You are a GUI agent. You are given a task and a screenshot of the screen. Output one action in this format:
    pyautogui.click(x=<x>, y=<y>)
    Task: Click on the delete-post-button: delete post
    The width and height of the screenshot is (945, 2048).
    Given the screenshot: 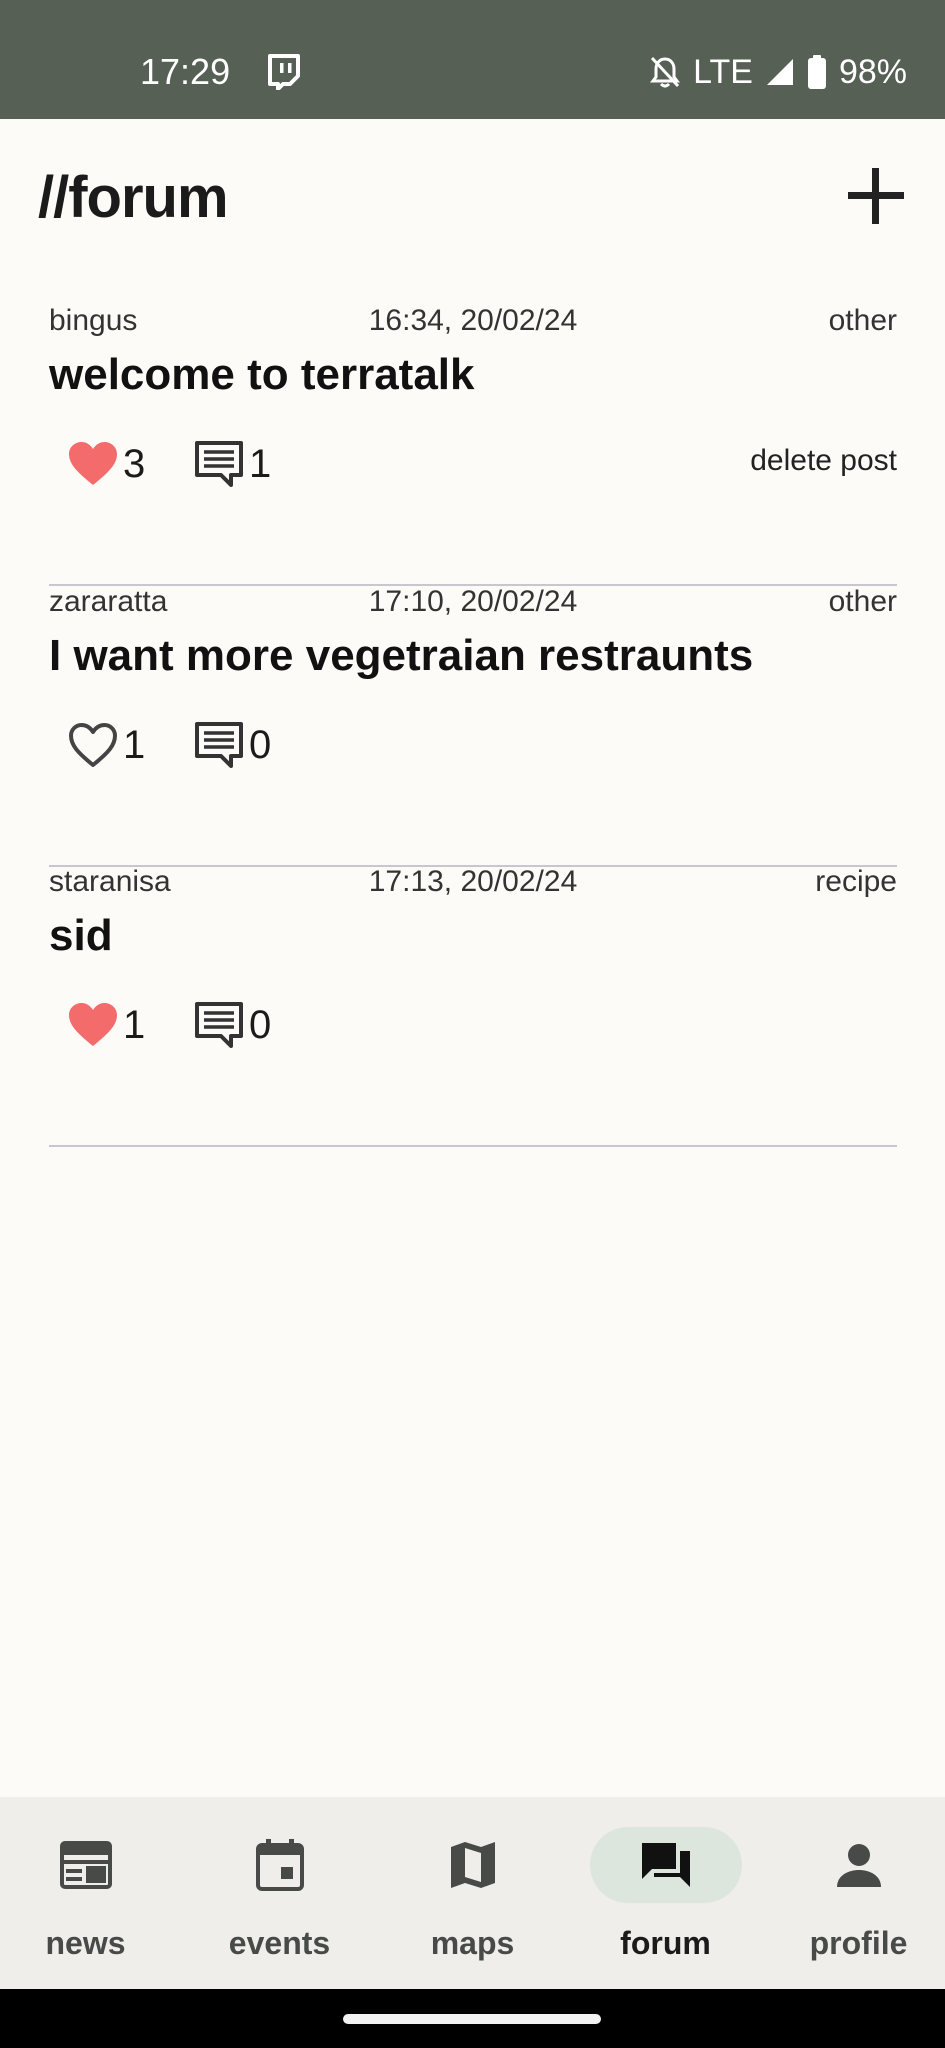 What is the action you would take?
    pyautogui.click(x=823, y=461)
    